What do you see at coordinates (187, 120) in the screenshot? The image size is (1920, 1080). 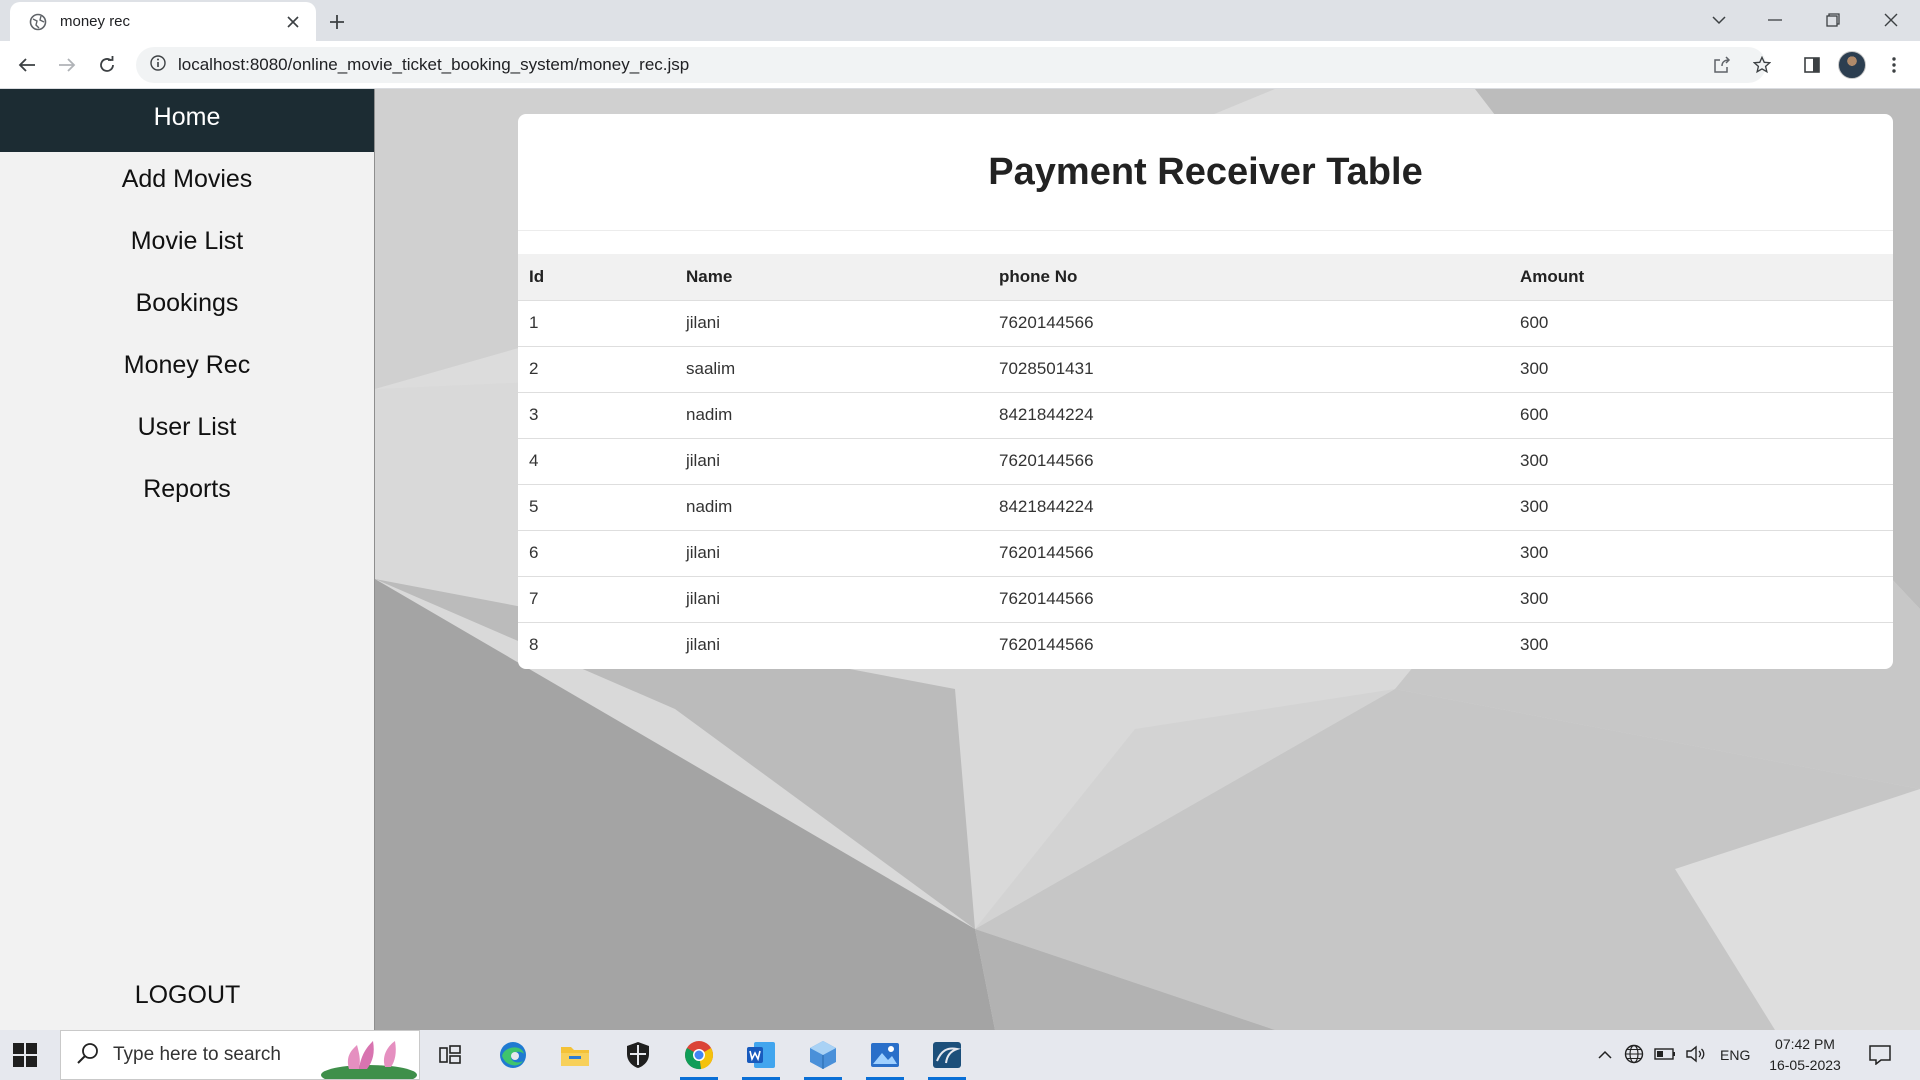 I see `sidebar-item-home: Home` at bounding box center [187, 120].